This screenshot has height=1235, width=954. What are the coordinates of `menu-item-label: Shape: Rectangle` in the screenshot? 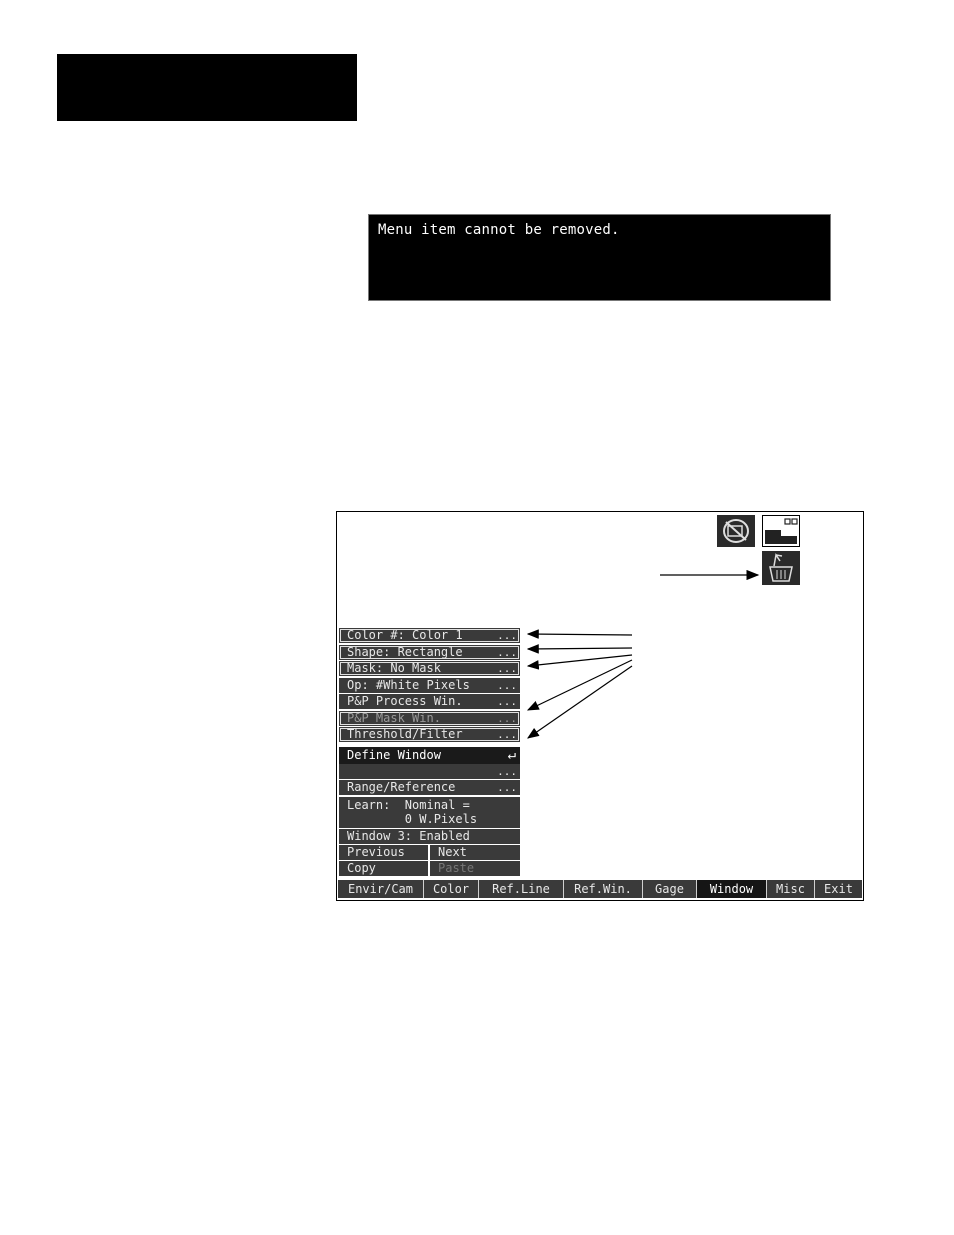 It's located at (405, 652).